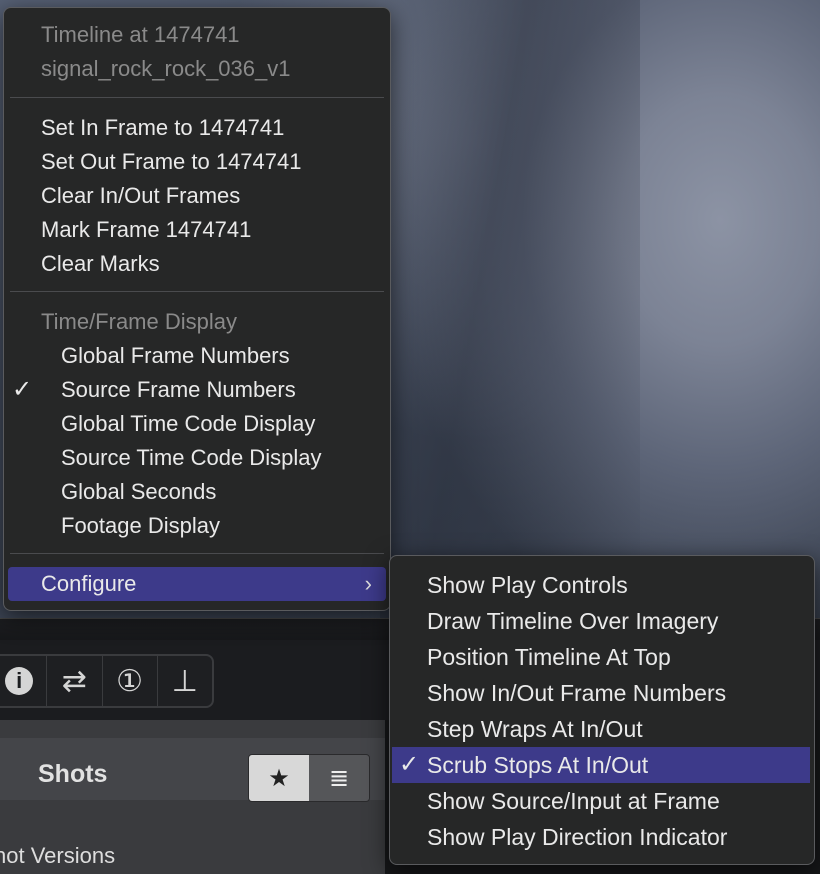 This screenshot has height=874, width=820. What do you see at coordinates (197, 162) in the screenshot?
I see `set-out-frame-item: Set Out Frame to 1474741` at bounding box center [197, 162].